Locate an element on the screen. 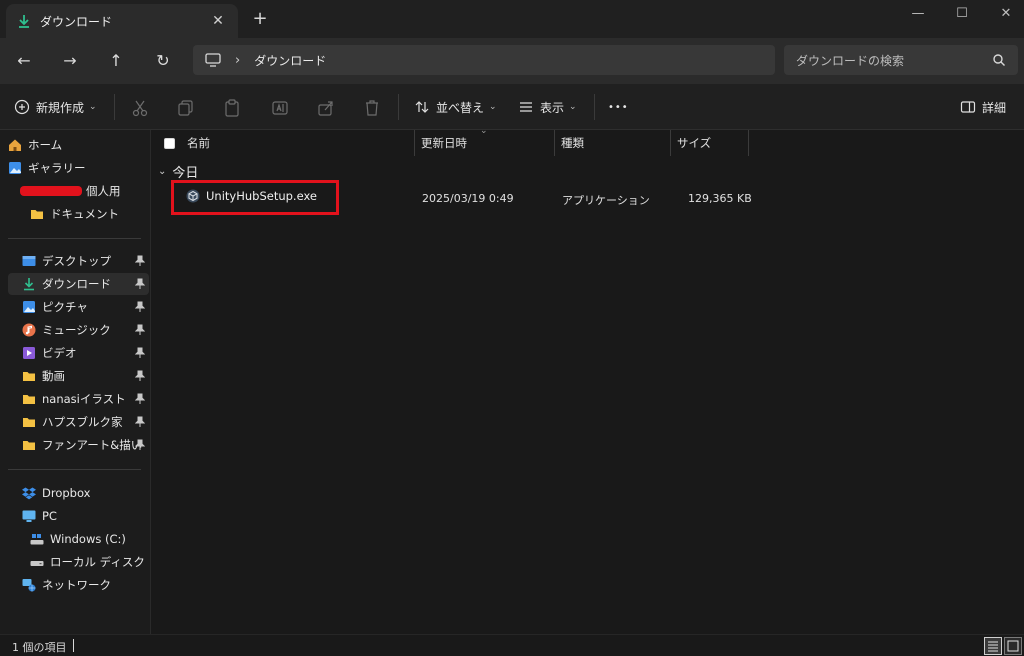 This screenshot has height=656, width=1024. refresh-button: ↻ is located at coordinates (163, 61).